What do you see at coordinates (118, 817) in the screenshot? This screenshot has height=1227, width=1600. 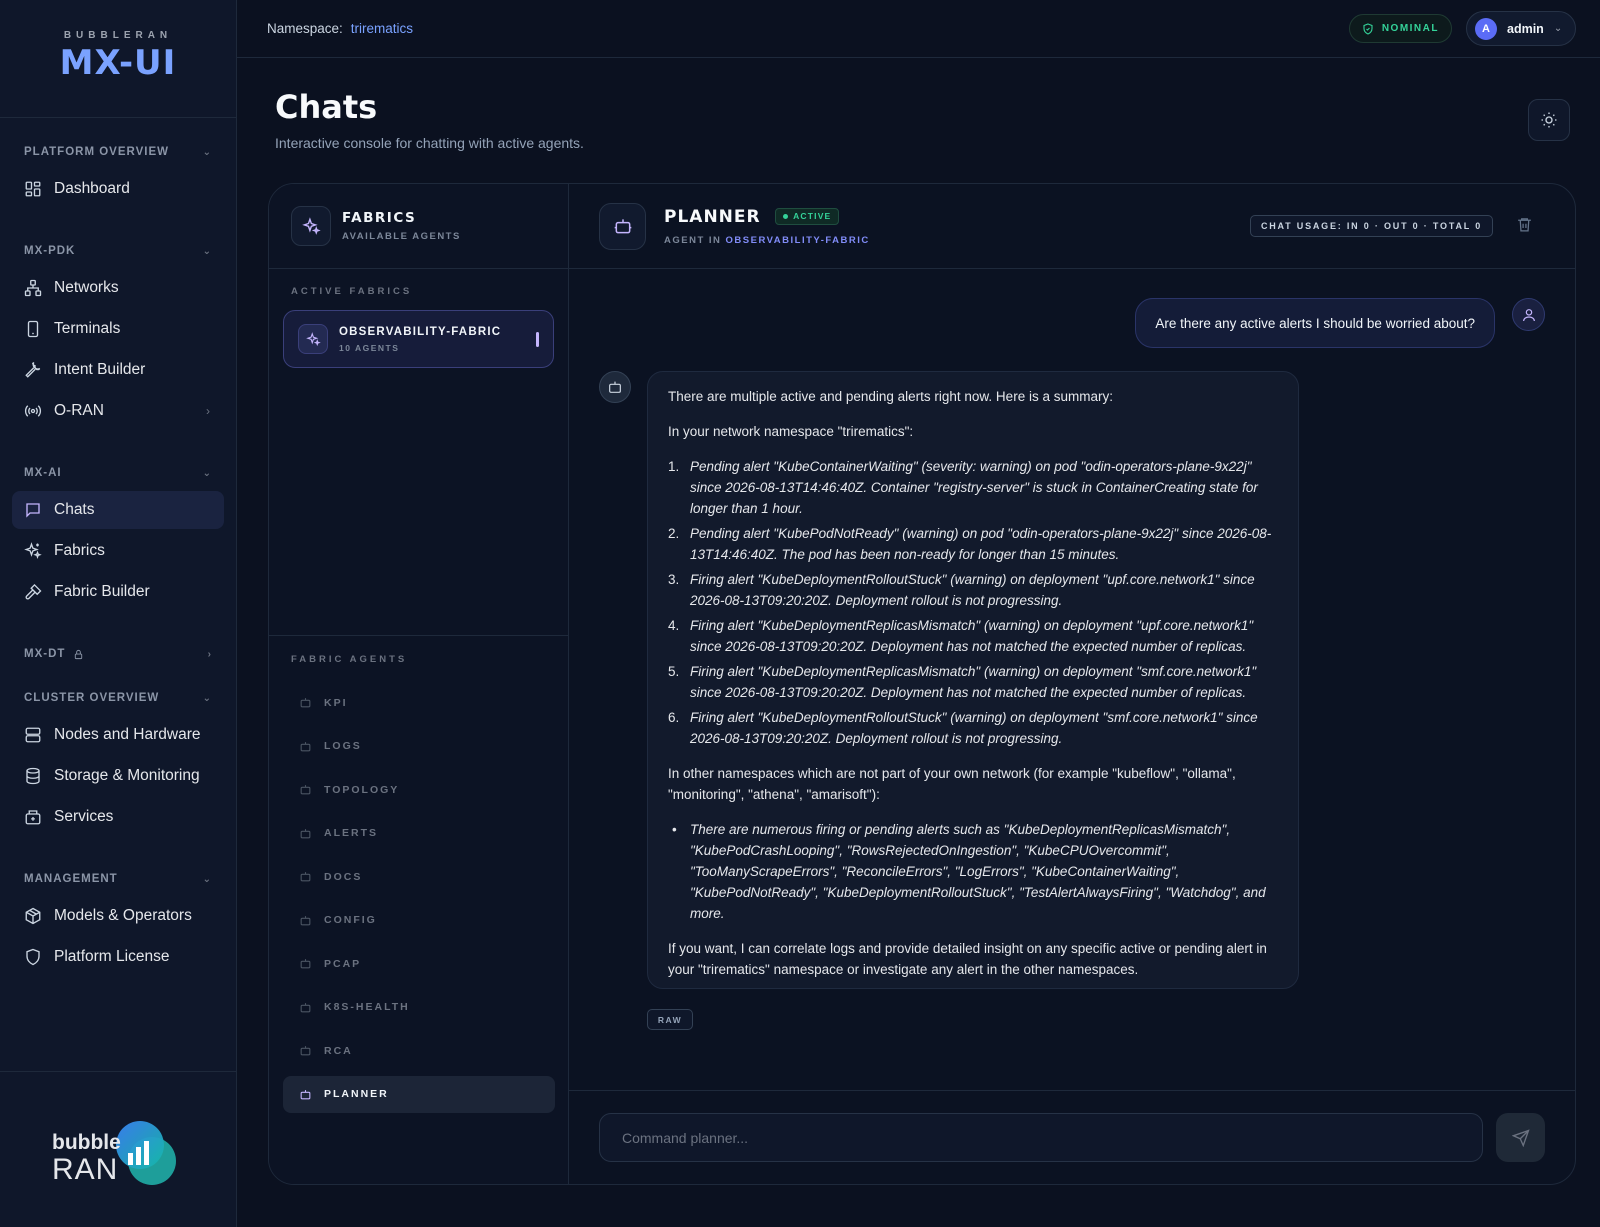 I see `sidebar-item-services: Services` at bounding box center [118, 817].